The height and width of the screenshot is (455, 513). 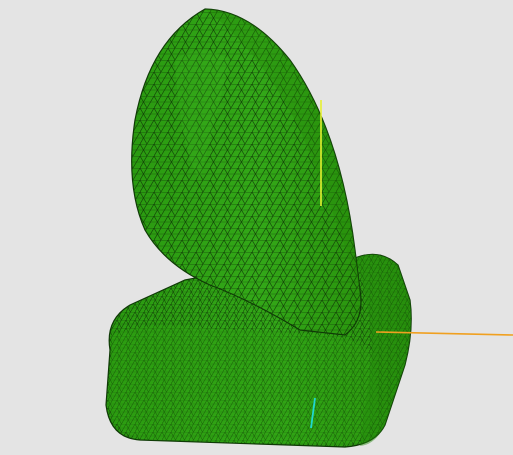 I want to click on base-front-face, so click(x=243, y=385).